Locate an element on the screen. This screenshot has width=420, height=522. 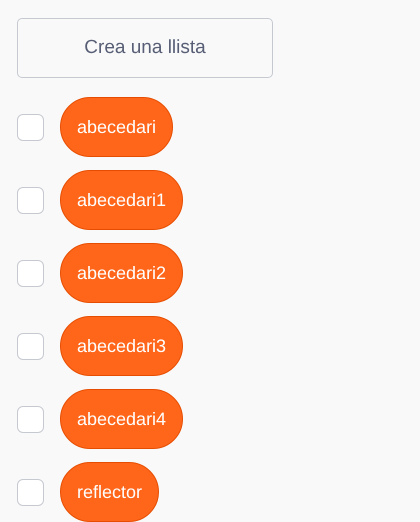
make-list-button: Crea una llista is located at coordinates (145, 48).